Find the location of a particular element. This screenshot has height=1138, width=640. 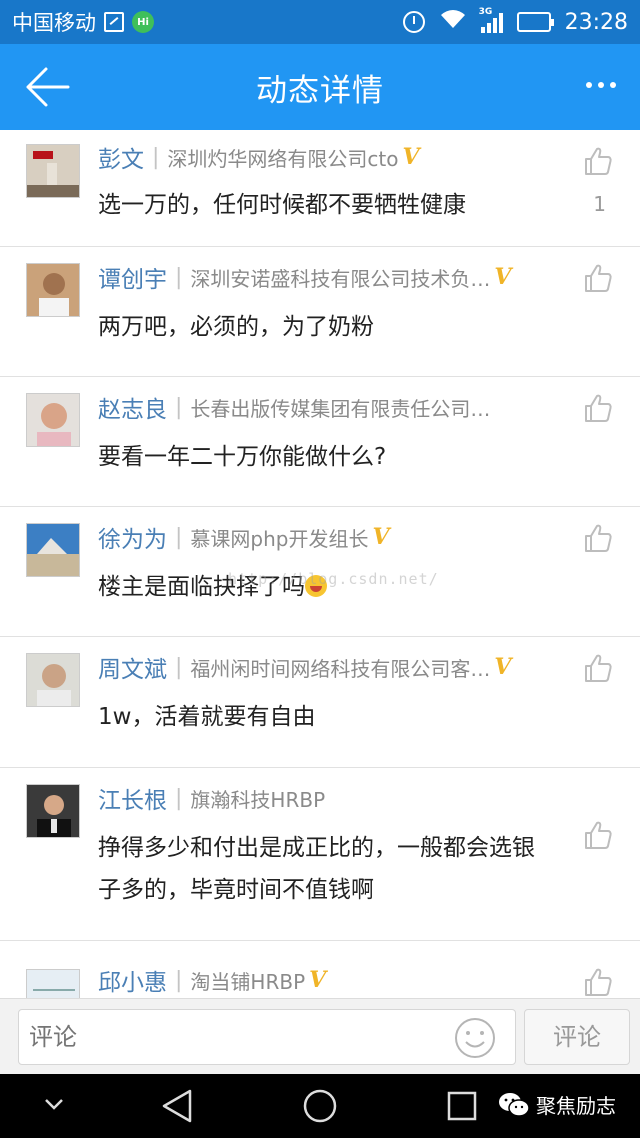

system-nav-bar: 聚焦励志 is located at coordinates (320, 1106).